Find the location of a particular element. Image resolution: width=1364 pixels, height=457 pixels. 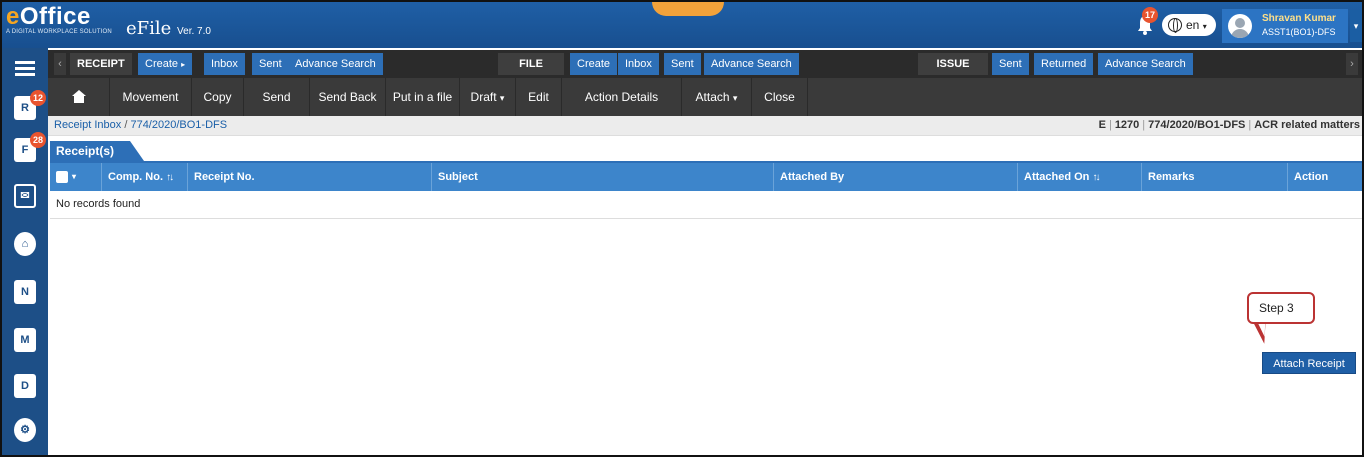

left-sidebar: R 12 F 28 ✉ ⌂ N M D ⚙ is located at coordinates (25, 251).